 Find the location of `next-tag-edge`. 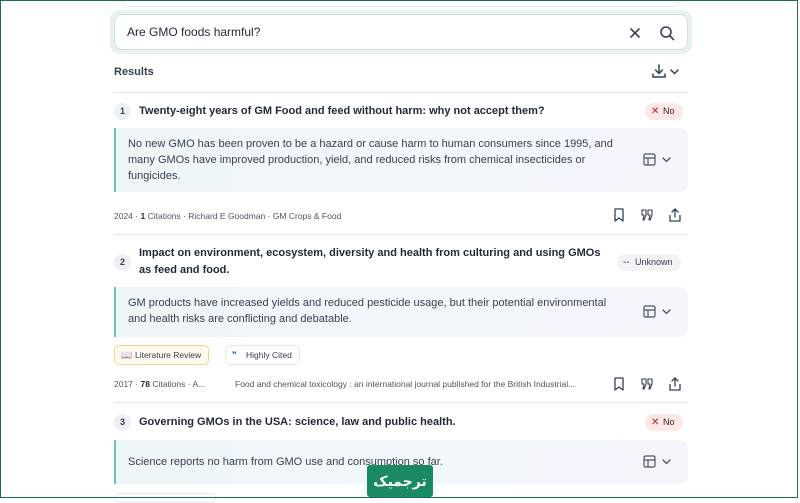

next-tag-edge is located at coordinates (165, 498).